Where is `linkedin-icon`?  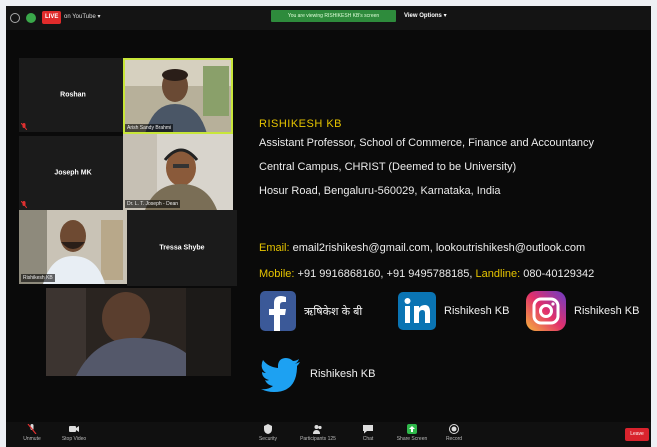 linkedin-icon is located at coordinates (417, 311).